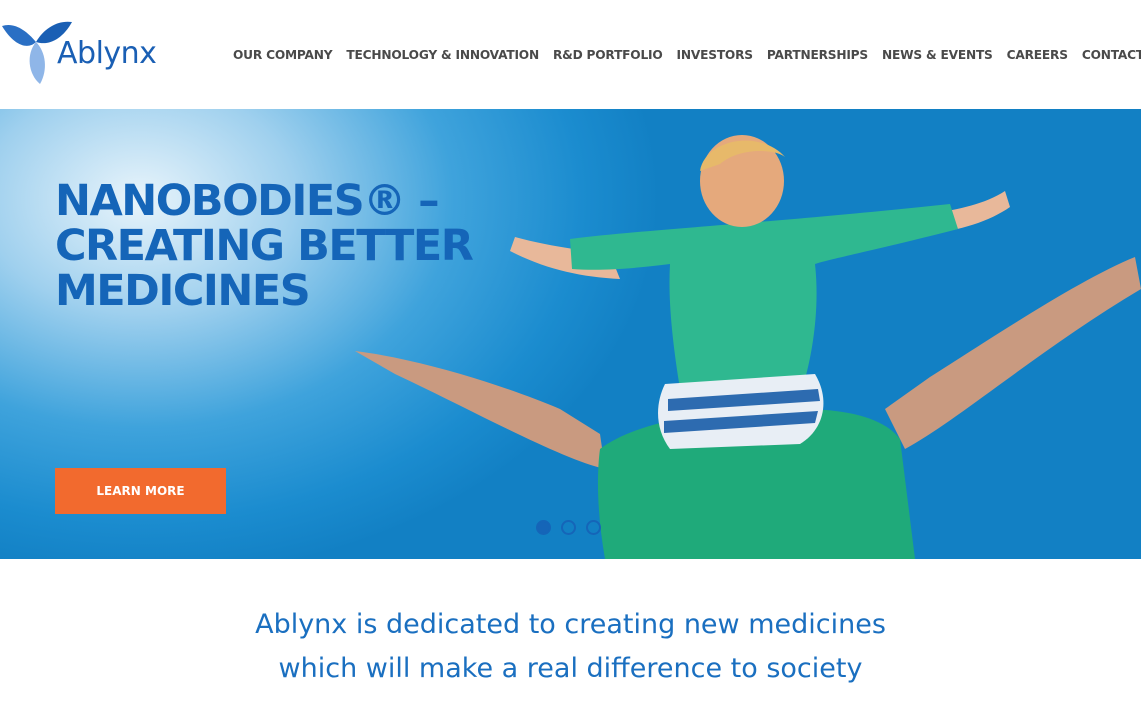  What do you see at coordinates (183, 291) in the screenshot?
I see `hero-title-line-3: MEDICINES` at bounding box center [183, 291].